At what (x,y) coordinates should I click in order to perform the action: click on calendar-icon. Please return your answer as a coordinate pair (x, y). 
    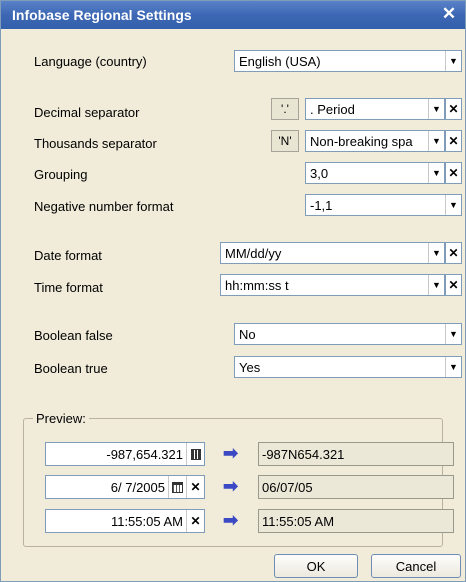
    Looking at the image, I should click on (177, 487).